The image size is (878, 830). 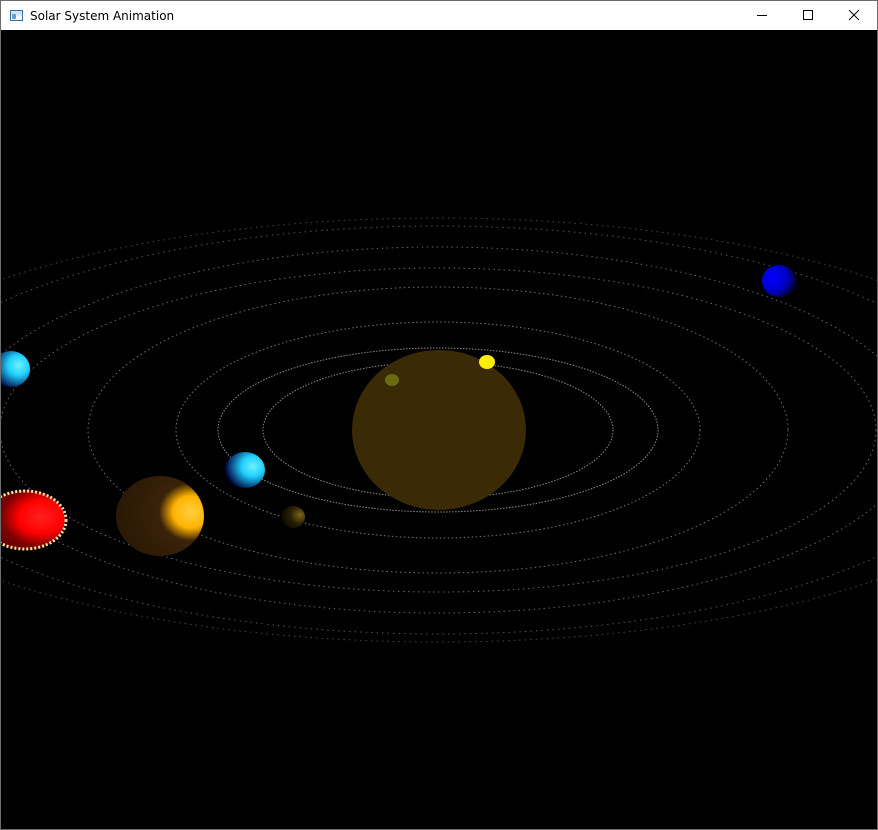 I want to click on planet-yellow, so click(x=487, y=362).